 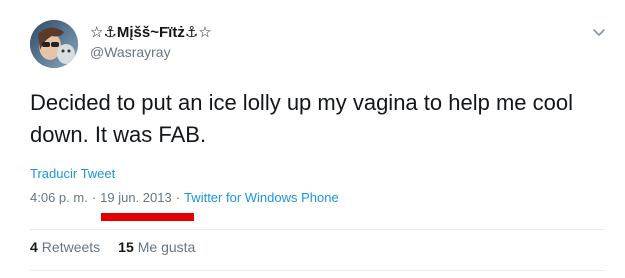 What do you see at coordinates (136, 197) in the screenshot?
I see `tweet-date: 19 jun. 2013` at bounding box center [136, 197].